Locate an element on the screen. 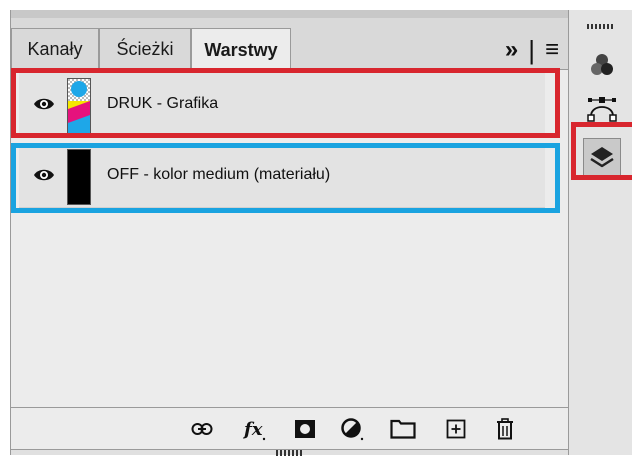  resize-grip-icon is located at coordinates (290, 453).